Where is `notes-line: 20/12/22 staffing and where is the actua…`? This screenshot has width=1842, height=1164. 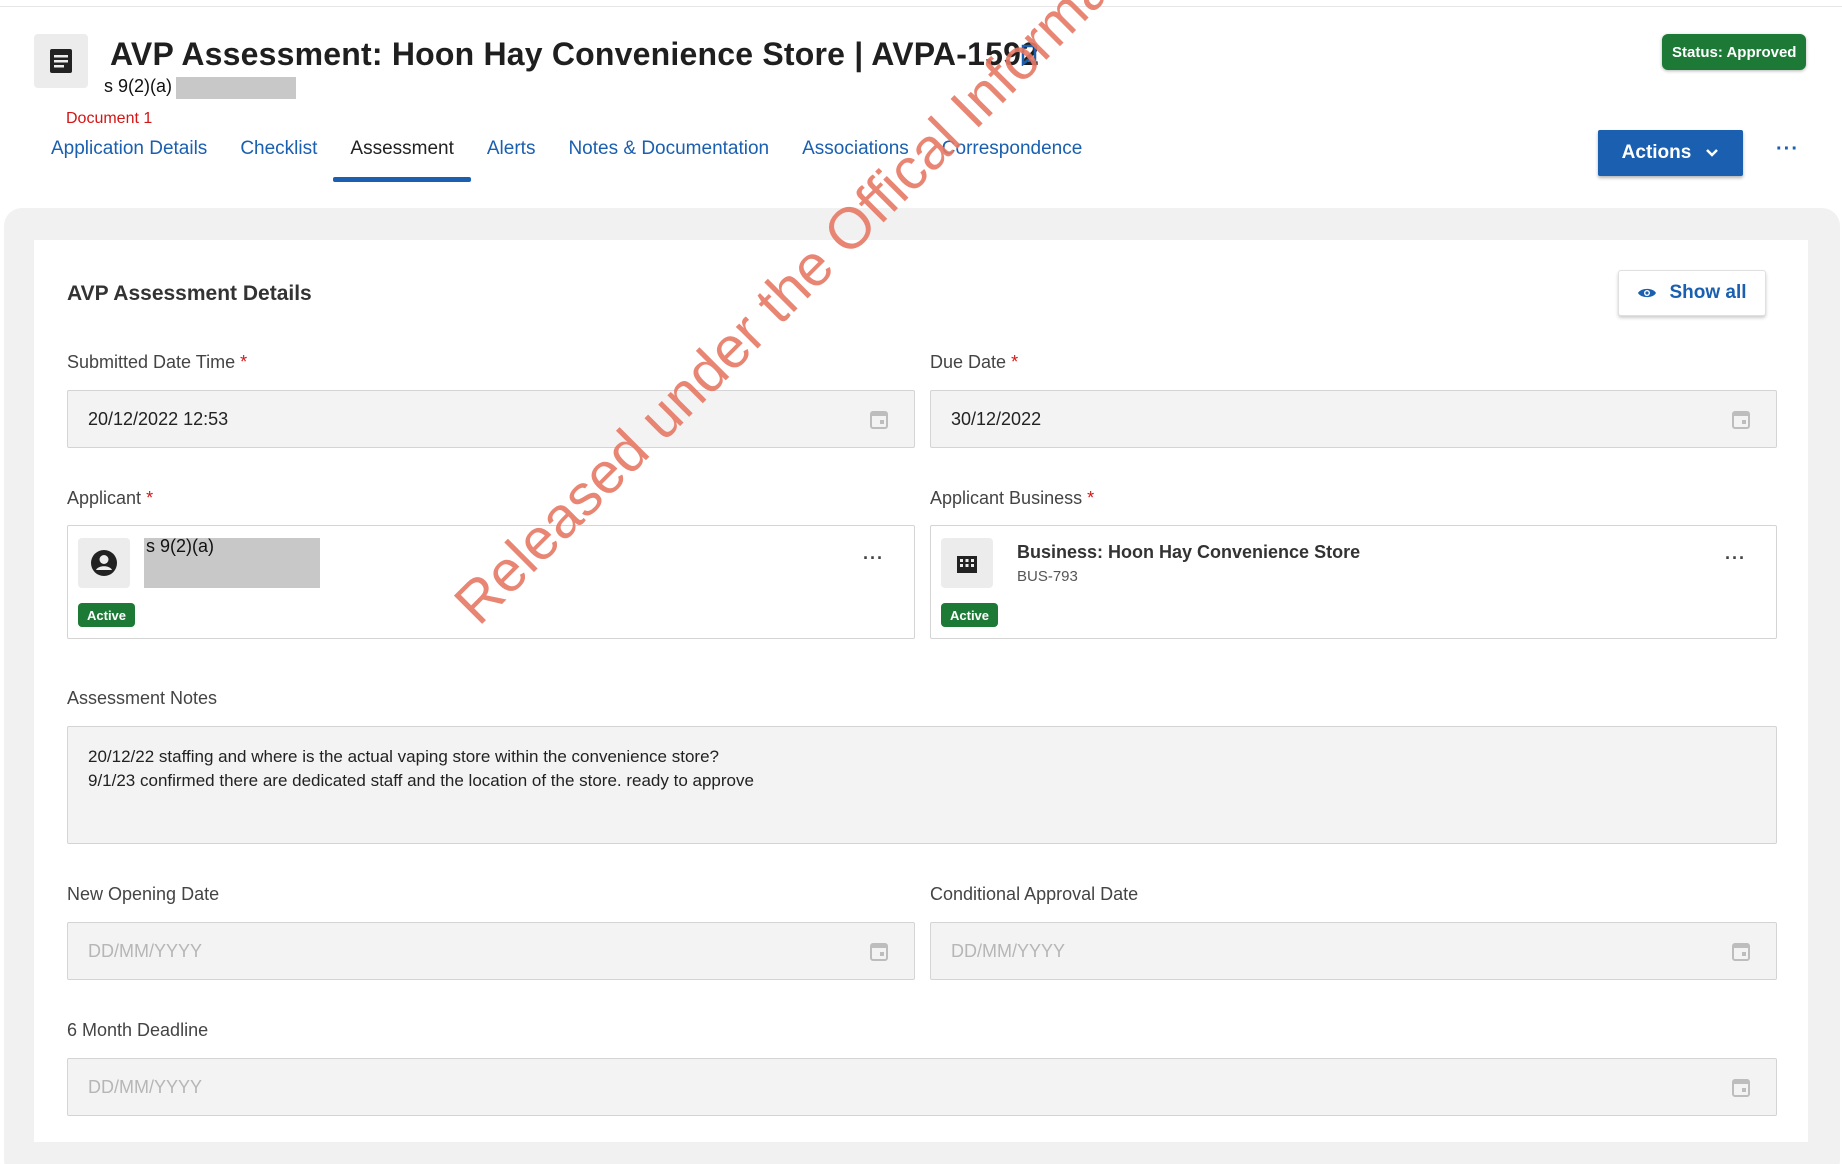 notes-line: 20/12/22 staffing and where is the actua… is located at coordinates (403, 756).